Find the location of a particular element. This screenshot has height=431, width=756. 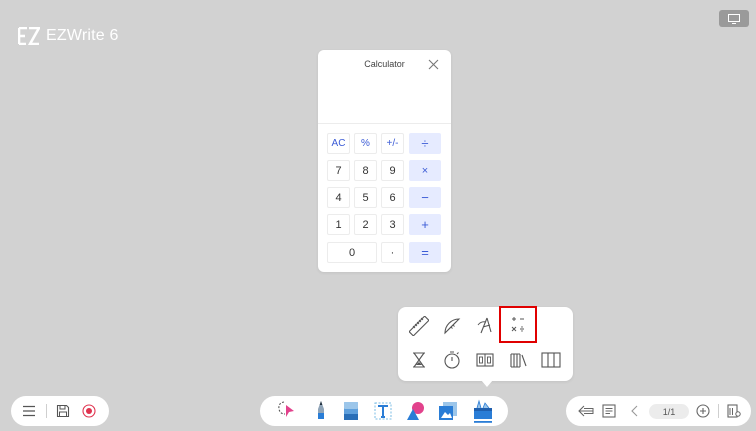

tools-button is located at coordinates (483, 411).